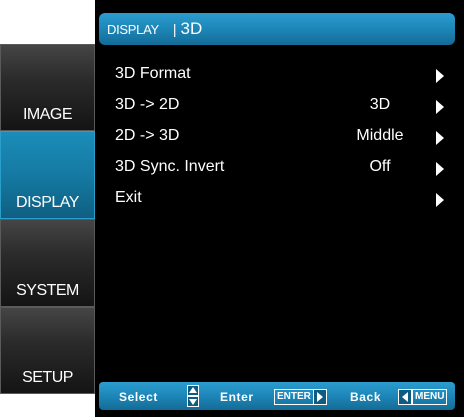 Image resolution: width=464 pixels, height=417 pixels. What do you see at coordinates (320, 397) in the screenshot?
I see `right-arrow-key-icon` at bounding box center [320, 397].